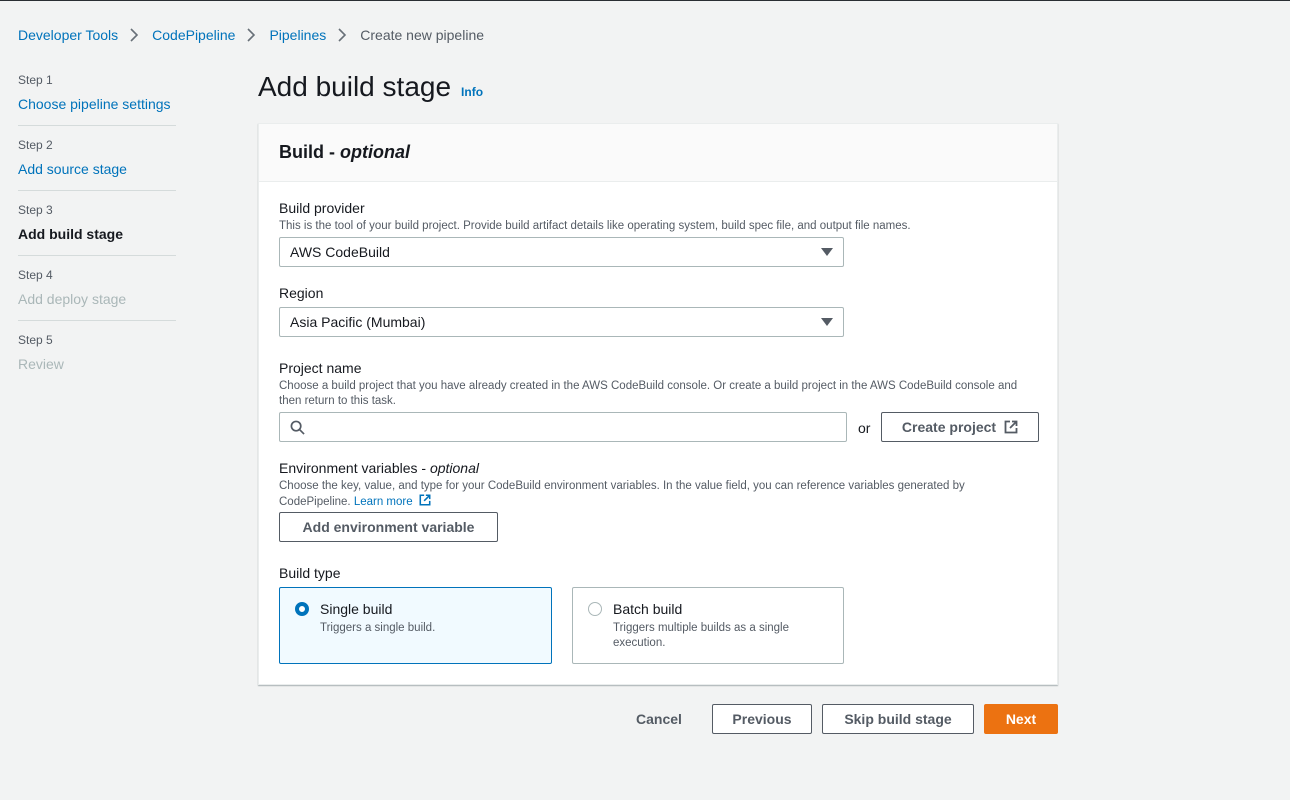 The width and height of the screenshot is (1290, 800). I want to click on region-value: Asia Pacific (Mumbai), so click(358, 322).